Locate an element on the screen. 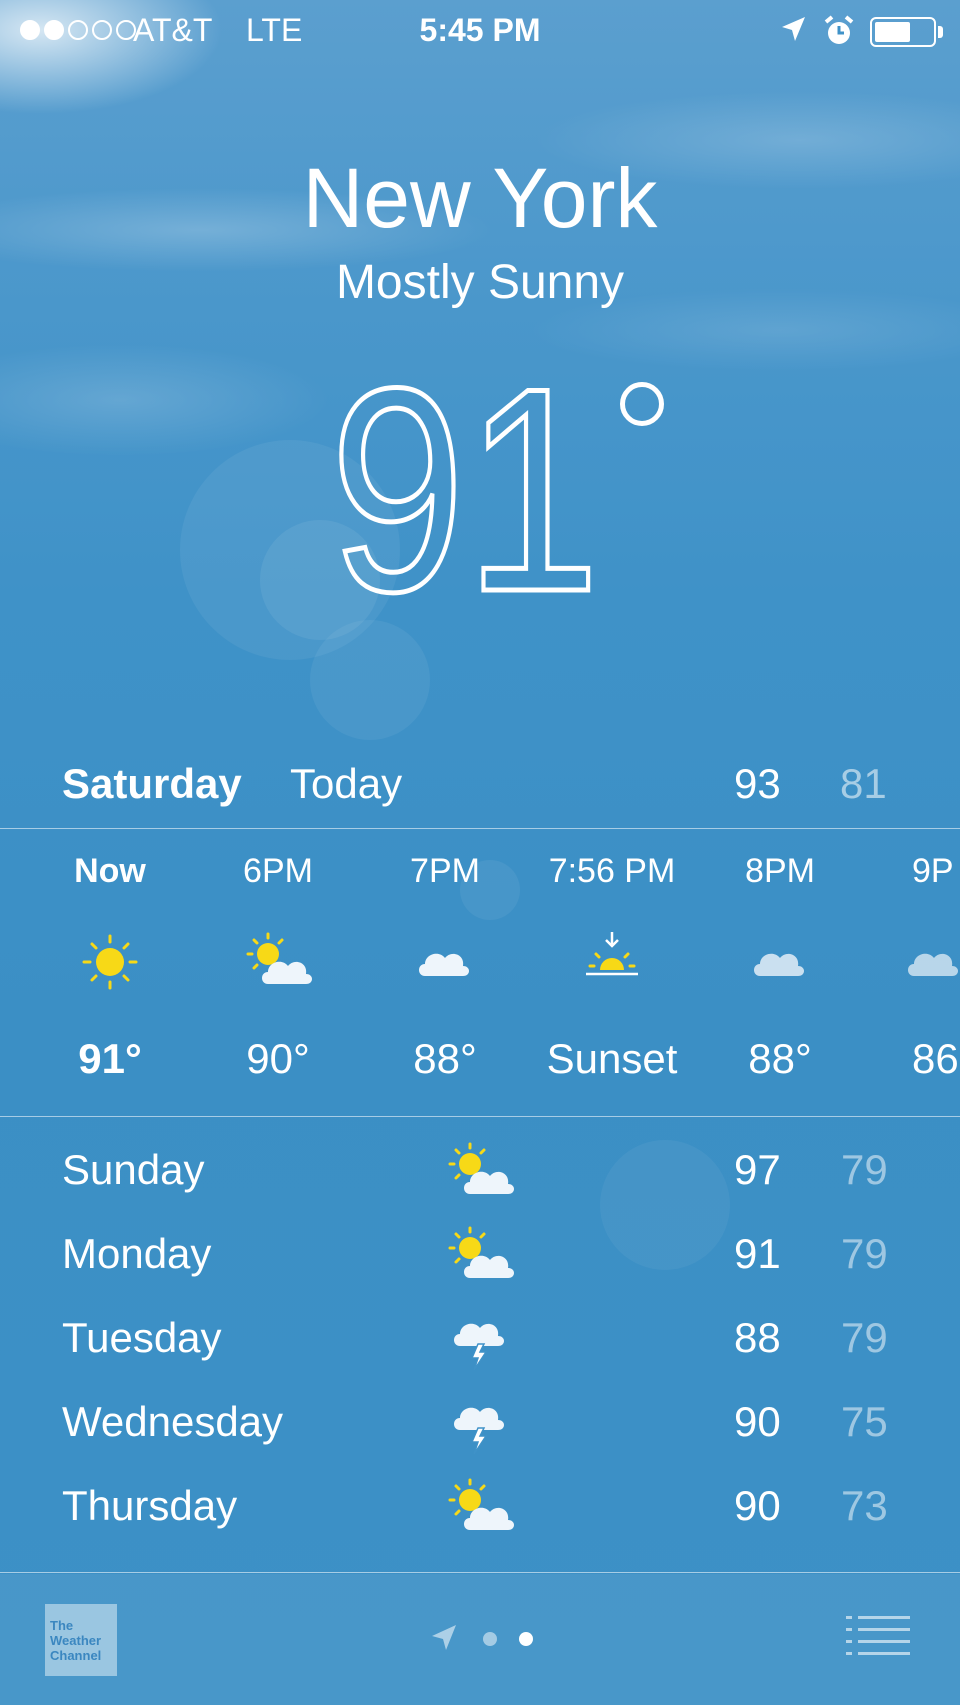 The height and width of the screenshot is (1705, 960). lens-flare is located at coordinates (370, 680).